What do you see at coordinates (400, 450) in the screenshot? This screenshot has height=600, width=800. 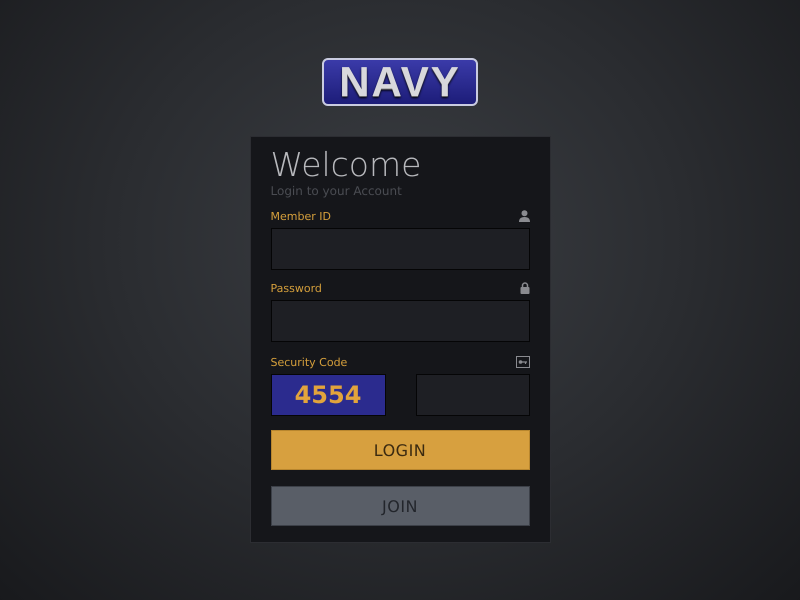 I see `login-button: LOGIN` at bounding box center [400, 450].